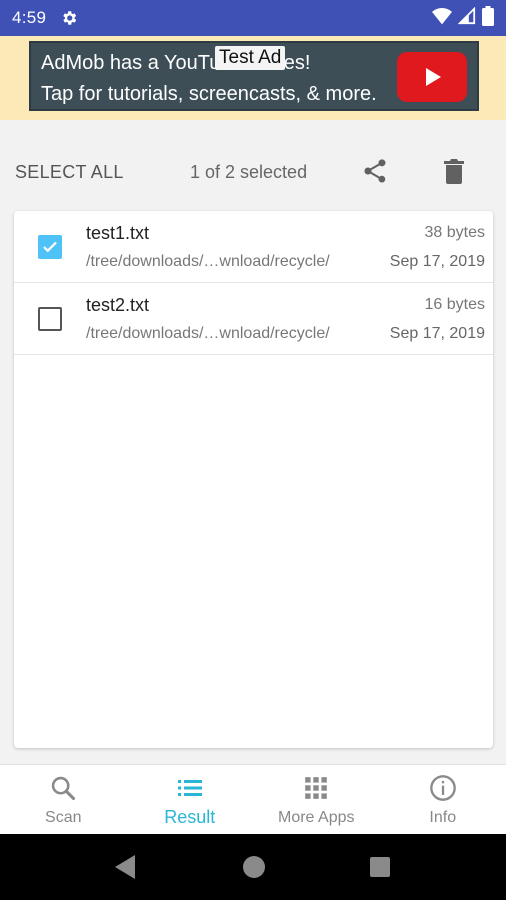 This screenshot has height=900, width=506. Describe the element at coordinates (443, 788) in the screenshot. I see `info-icon` at that location.